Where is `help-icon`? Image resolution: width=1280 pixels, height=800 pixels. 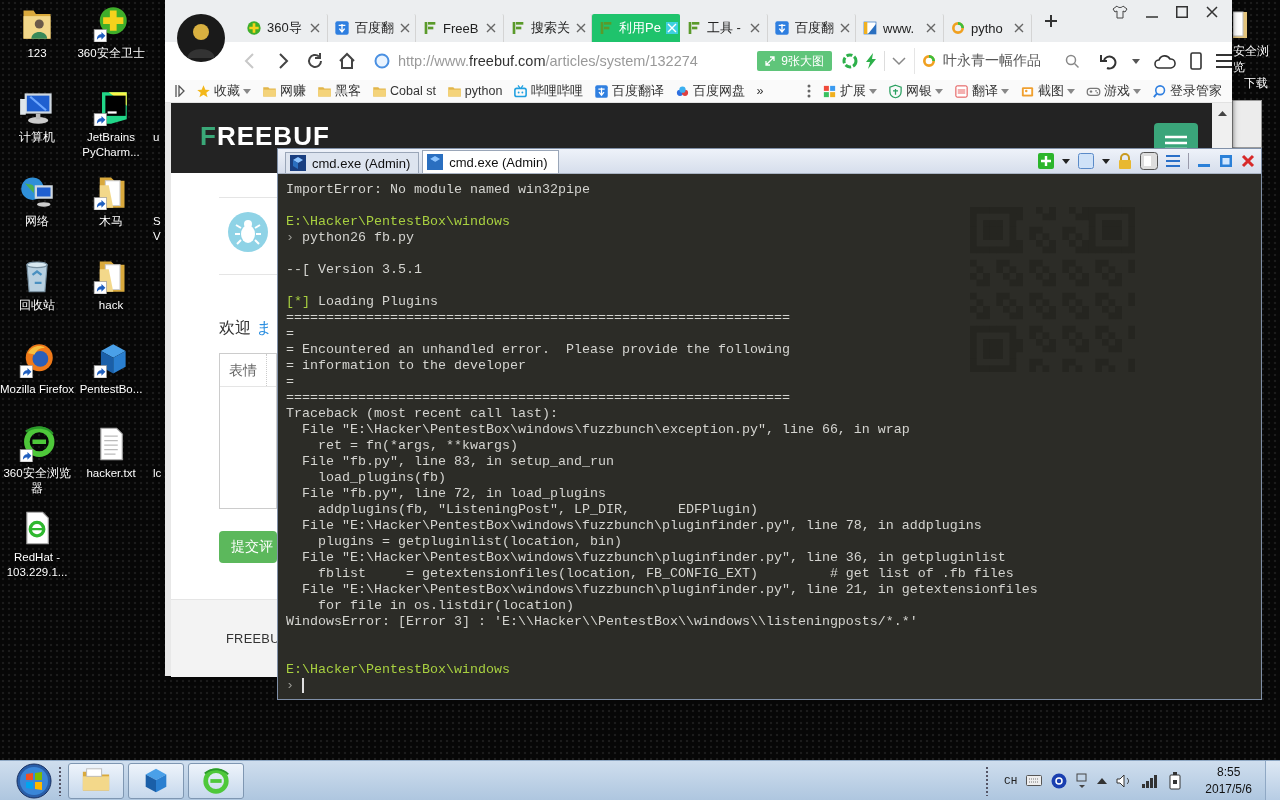 help-icon is located at coordinates (1059, 780).